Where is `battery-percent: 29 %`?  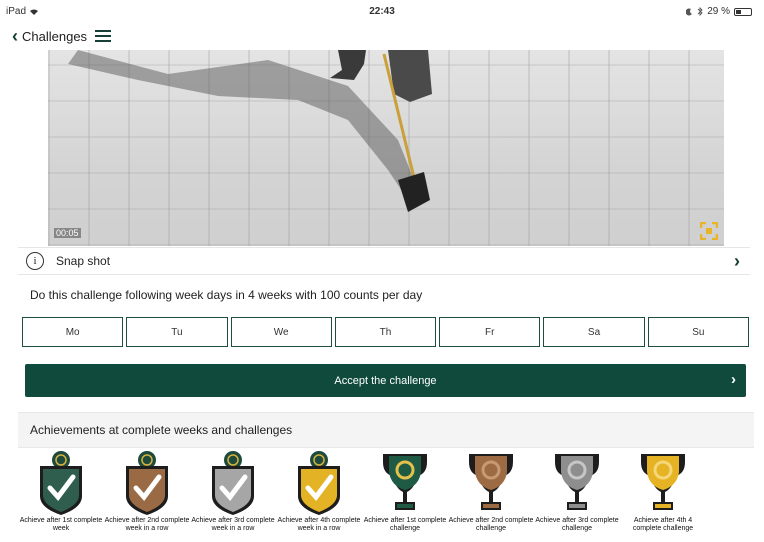
battery-percent: 29 % is located at coordinates (718, 11).